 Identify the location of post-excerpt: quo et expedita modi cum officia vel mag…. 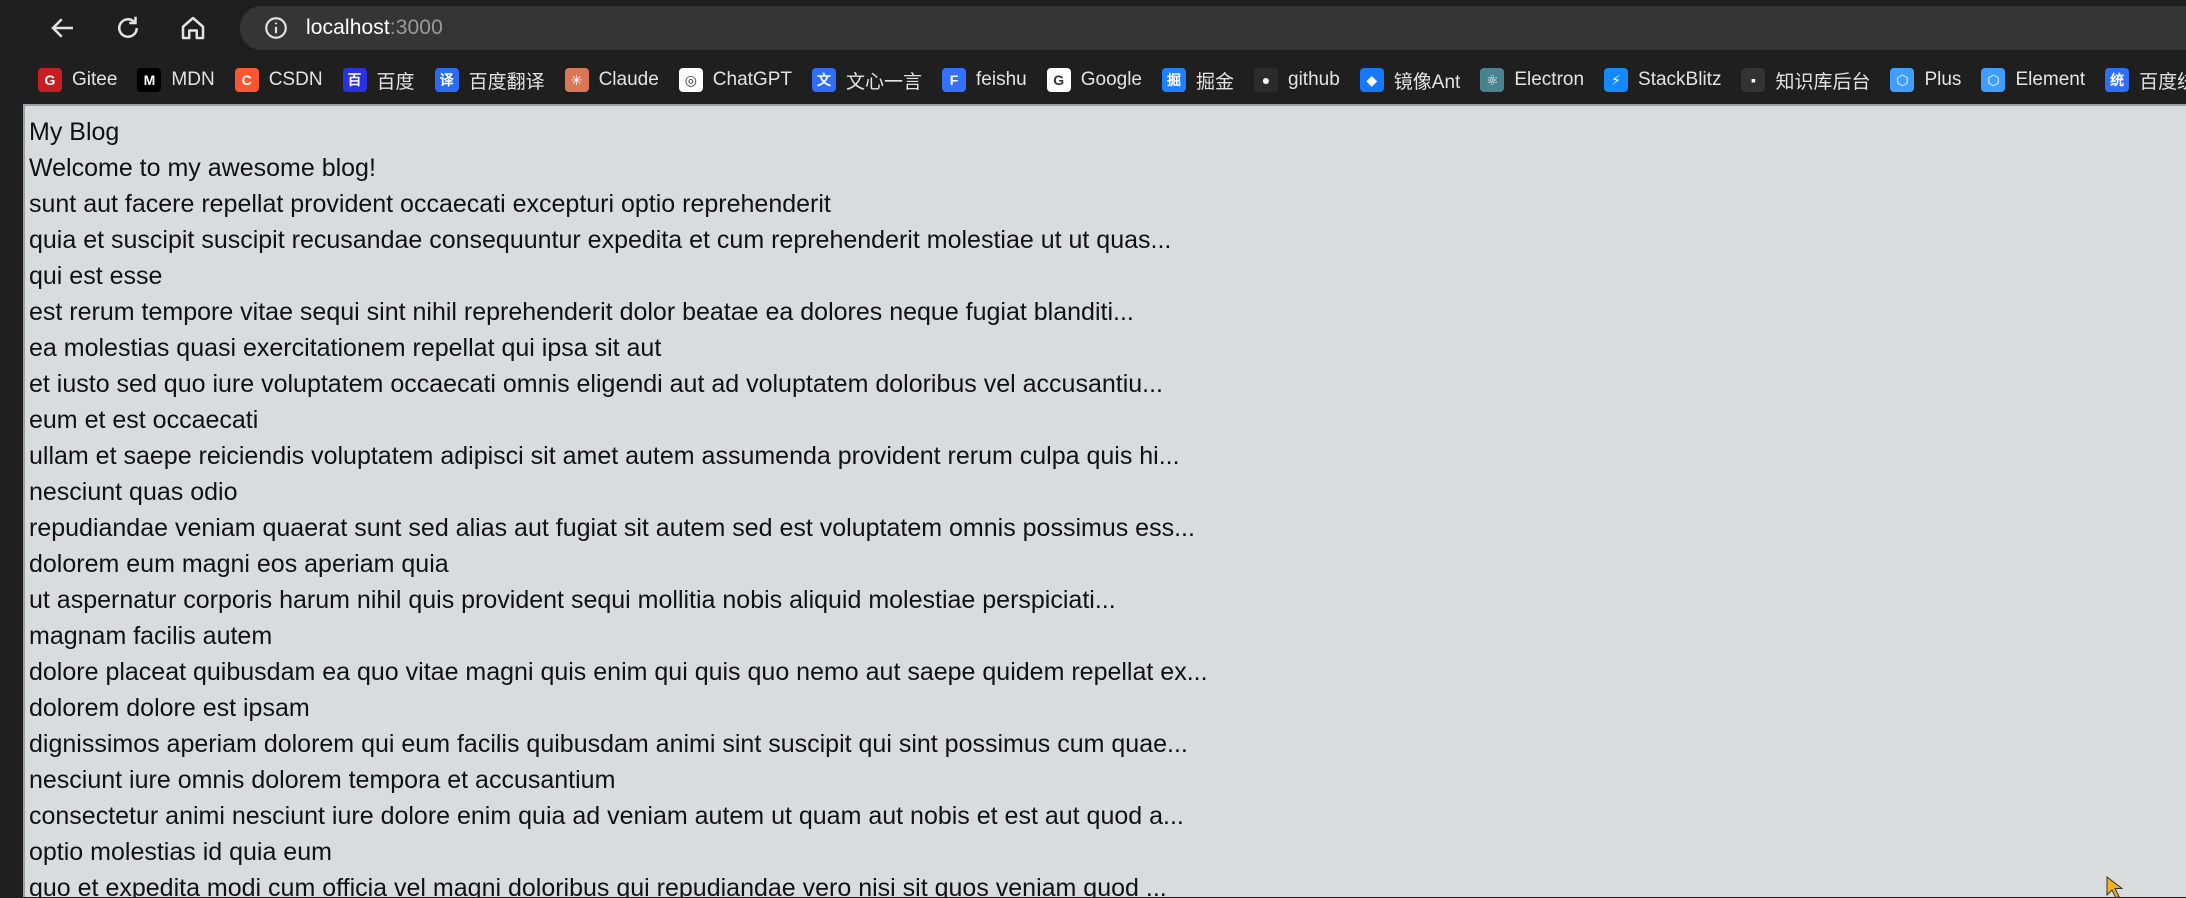
(598, 885).